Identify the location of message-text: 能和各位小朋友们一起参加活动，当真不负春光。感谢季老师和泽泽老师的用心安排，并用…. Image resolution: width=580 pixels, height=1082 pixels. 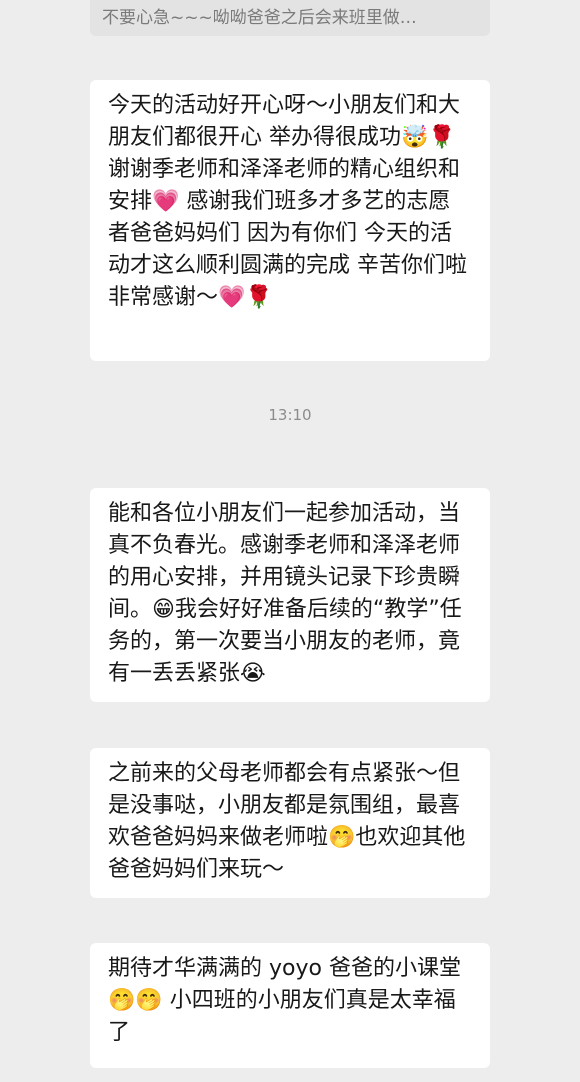
(285, 593).